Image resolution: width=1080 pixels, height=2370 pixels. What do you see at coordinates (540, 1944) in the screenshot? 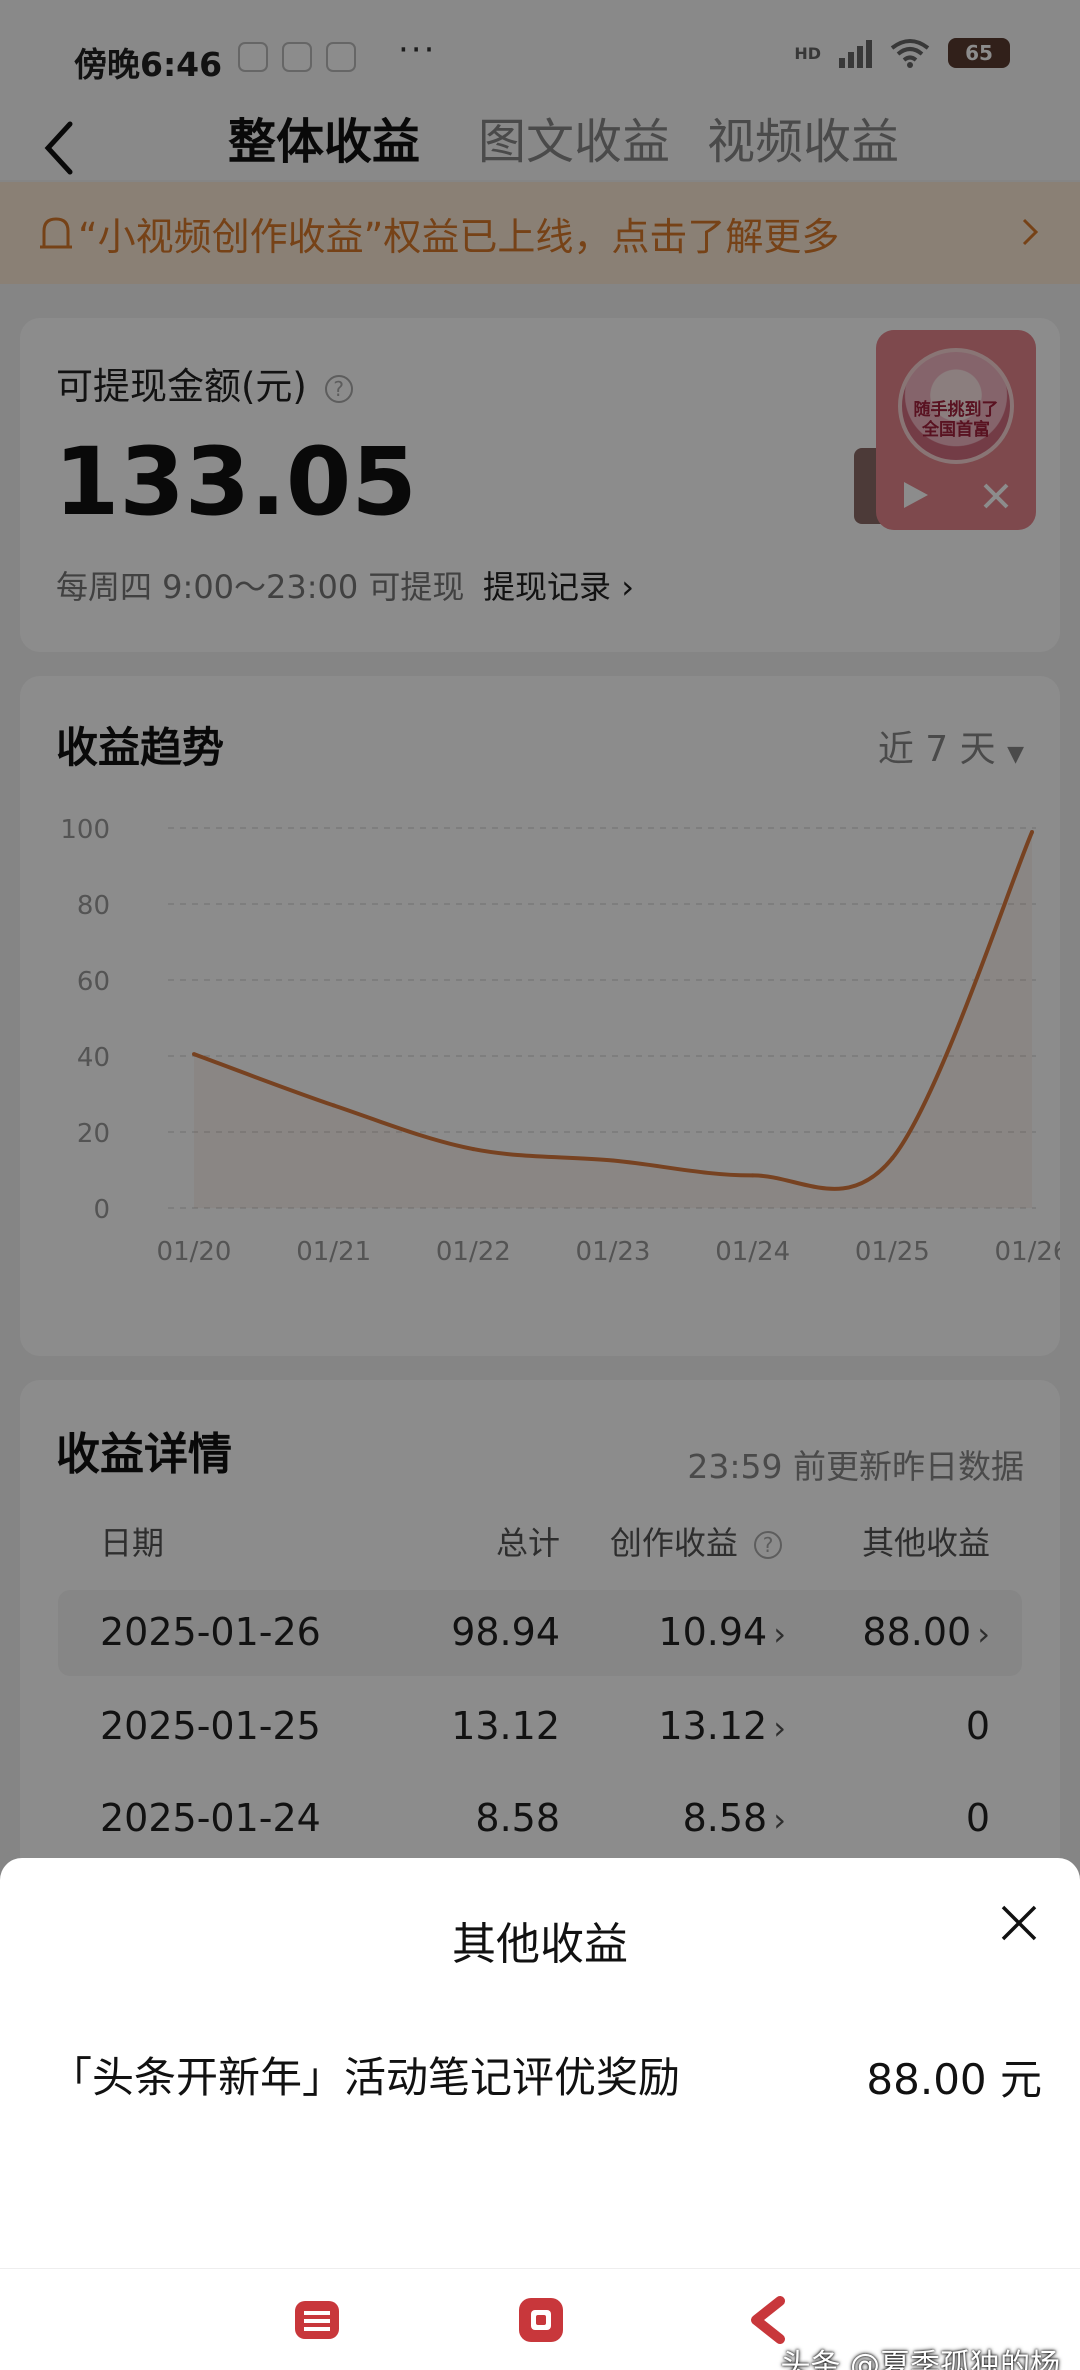
I see `sheet-title: 其他收益` at bounding box center [540, 1944].